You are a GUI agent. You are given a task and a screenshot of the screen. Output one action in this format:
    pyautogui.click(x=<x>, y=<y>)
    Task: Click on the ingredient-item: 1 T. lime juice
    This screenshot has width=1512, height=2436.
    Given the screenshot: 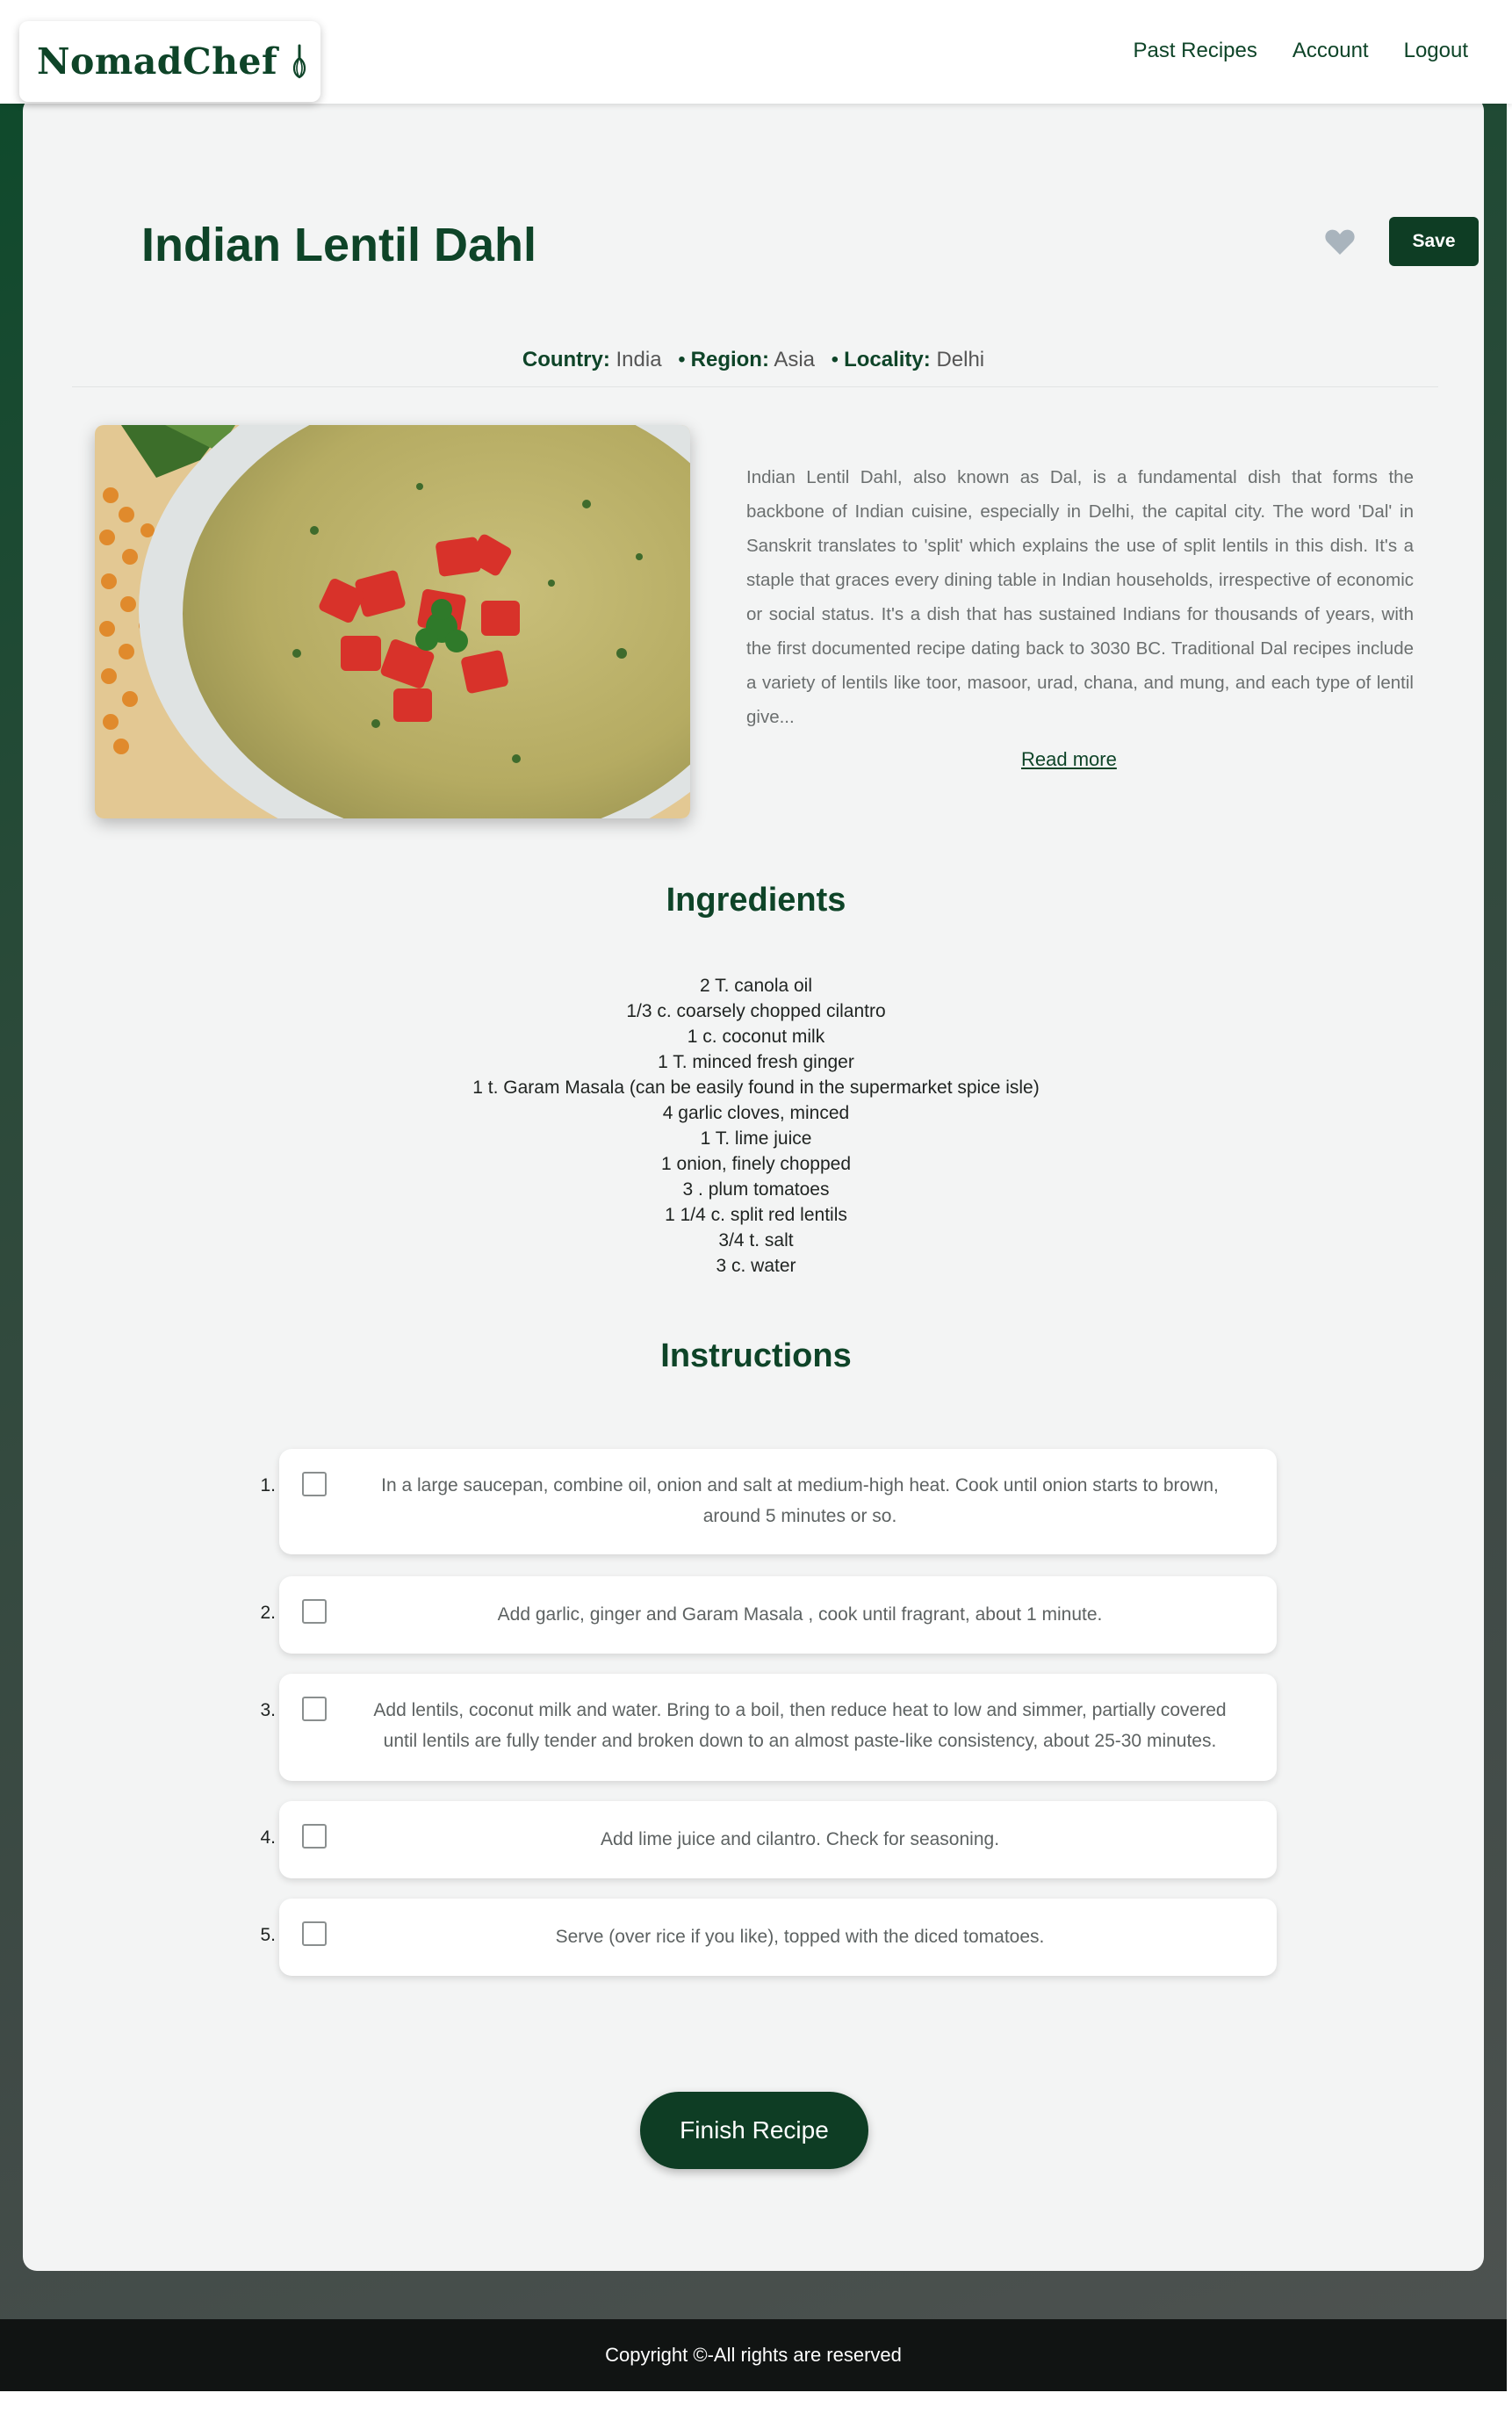 What is the action you would take?
    pyautogui.click(x=756, y=1138)
    